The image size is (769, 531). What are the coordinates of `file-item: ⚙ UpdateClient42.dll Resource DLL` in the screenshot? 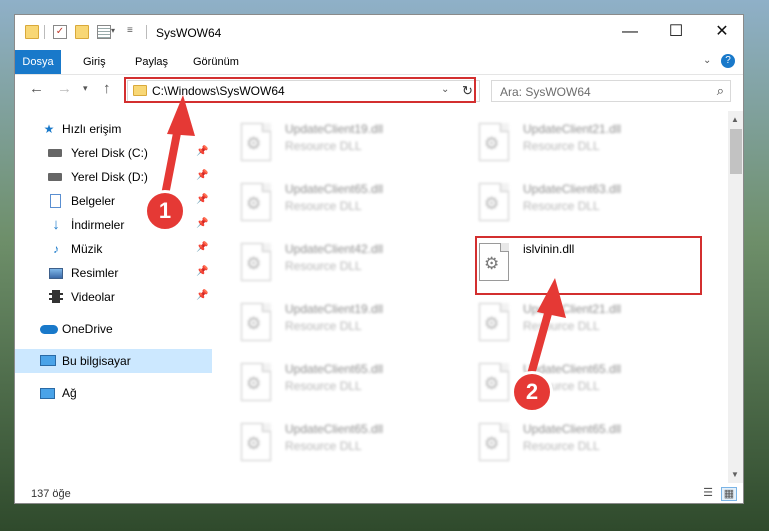 It's located at (329, 264).